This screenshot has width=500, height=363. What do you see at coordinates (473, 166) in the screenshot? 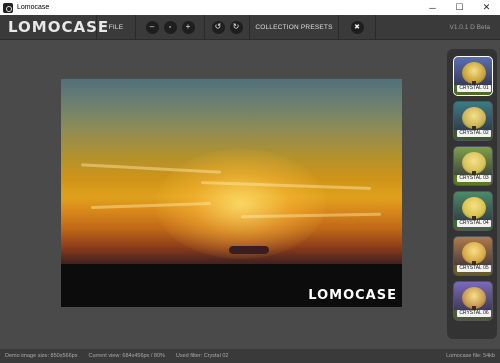
I see `preset-thumbnail: CRYSTAL 03` at bounding box center [473, 166].